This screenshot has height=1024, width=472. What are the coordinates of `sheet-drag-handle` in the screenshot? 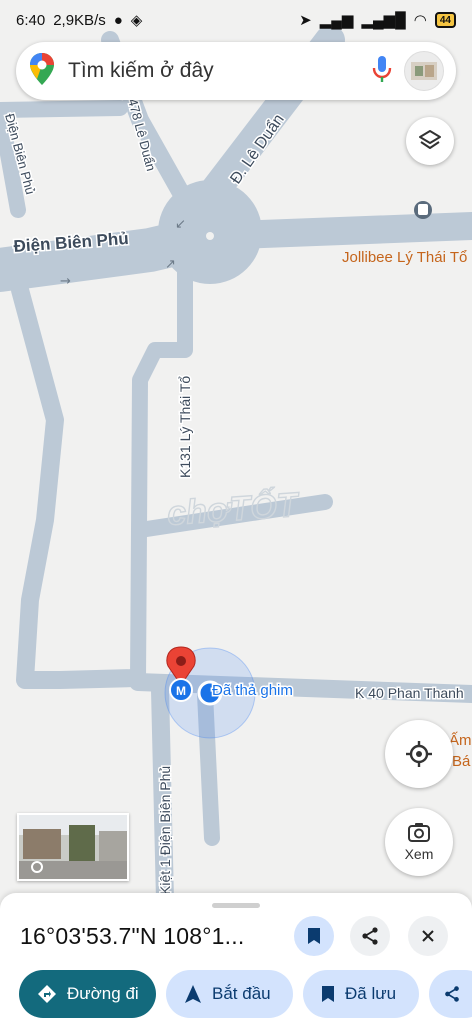 It's located at (236, 905).